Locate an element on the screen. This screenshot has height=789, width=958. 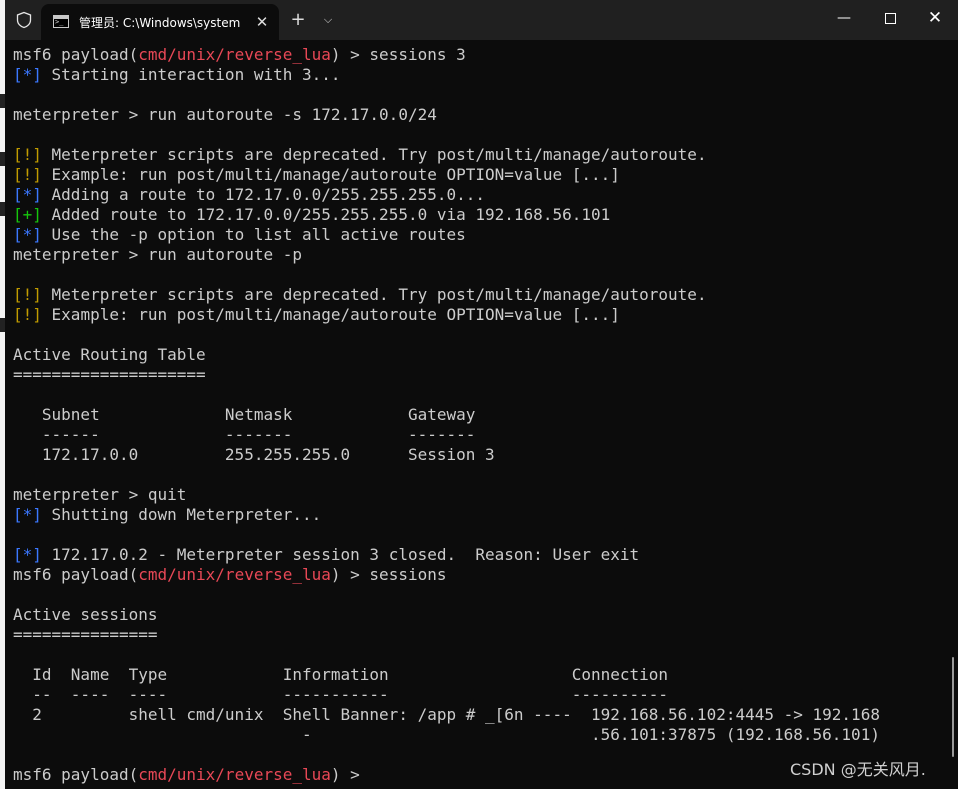
maximize-button is located at coordinates (890, 18).